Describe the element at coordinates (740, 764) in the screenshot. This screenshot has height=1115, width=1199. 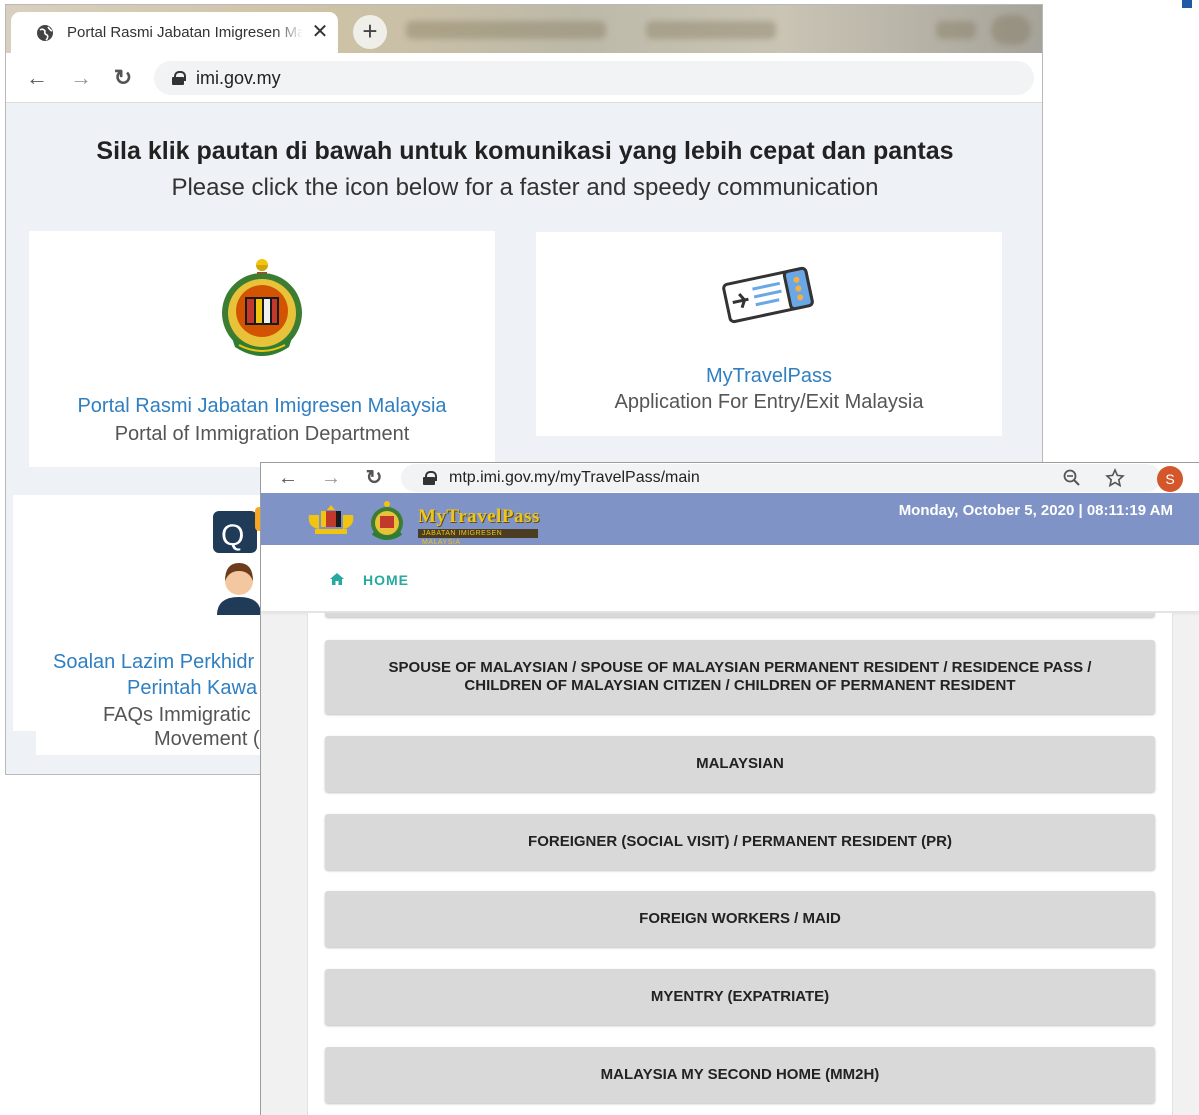
I see `option-malaysian: MALAYSIAN` at that location.